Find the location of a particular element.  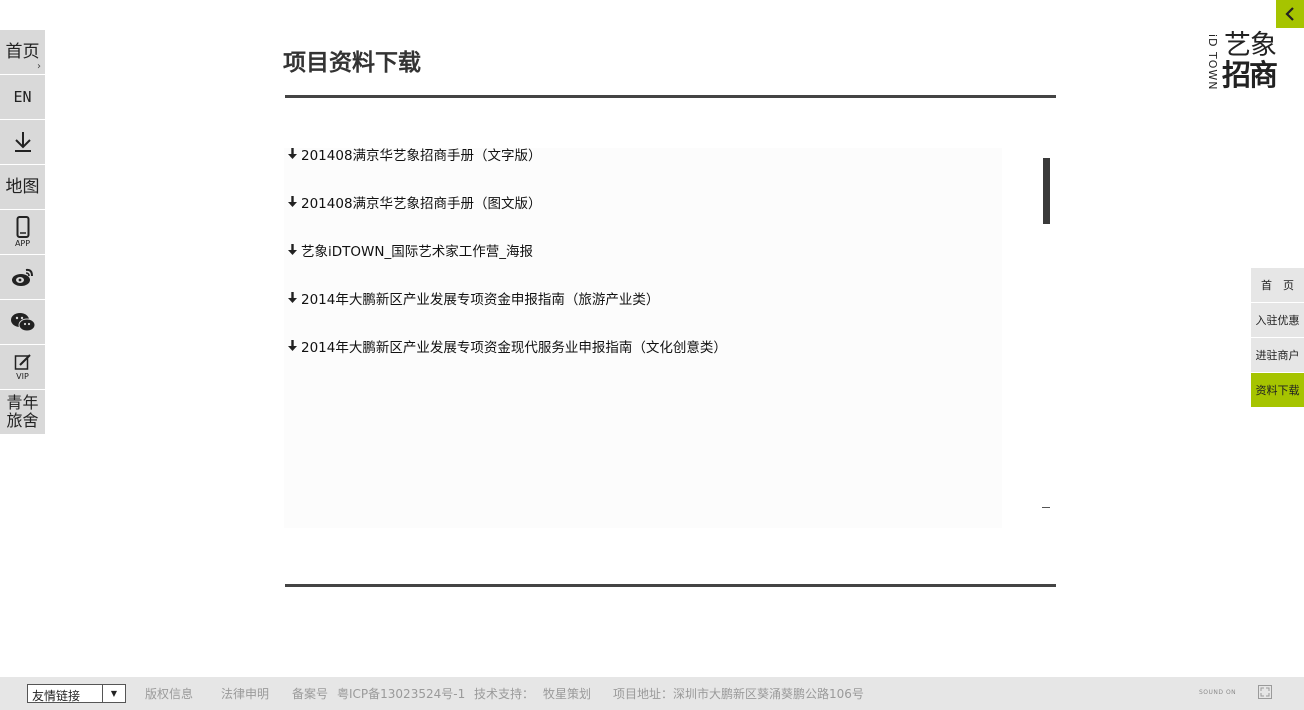

sidebar-item-label: 首页 is located at coordinates (22, 52).